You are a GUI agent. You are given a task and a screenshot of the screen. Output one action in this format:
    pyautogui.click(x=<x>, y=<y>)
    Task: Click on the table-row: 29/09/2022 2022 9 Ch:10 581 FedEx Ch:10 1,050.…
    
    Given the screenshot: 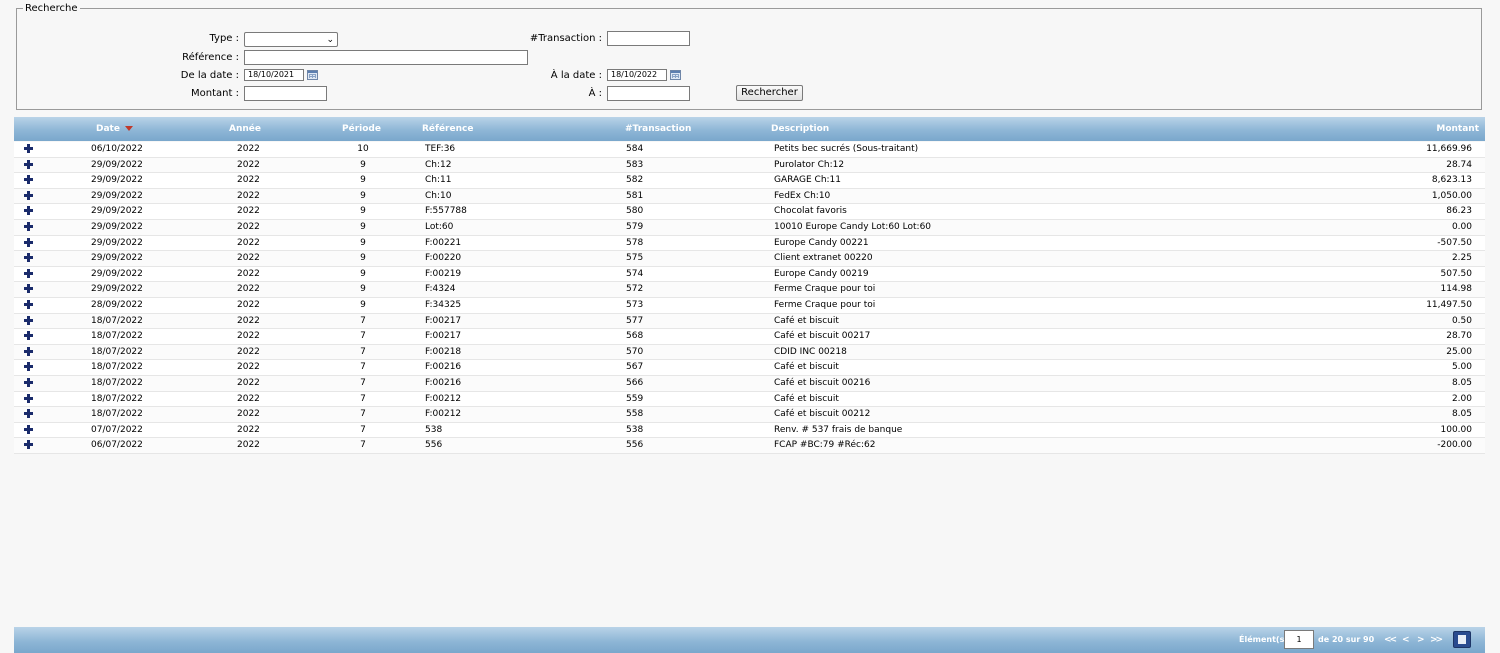 What is the action you would take?
    pyautogui.click(x=749, y=196)
    